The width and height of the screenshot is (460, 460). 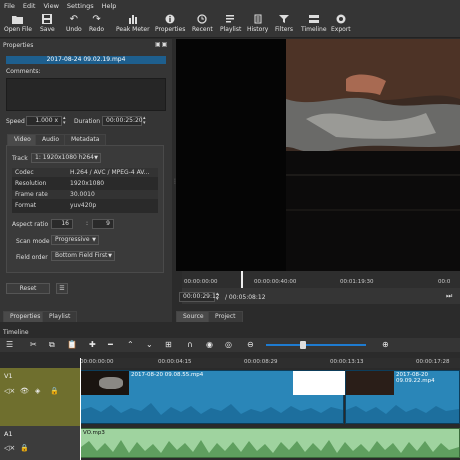 I want to click on menu-settings: Settings, so click(x=80, y=6).